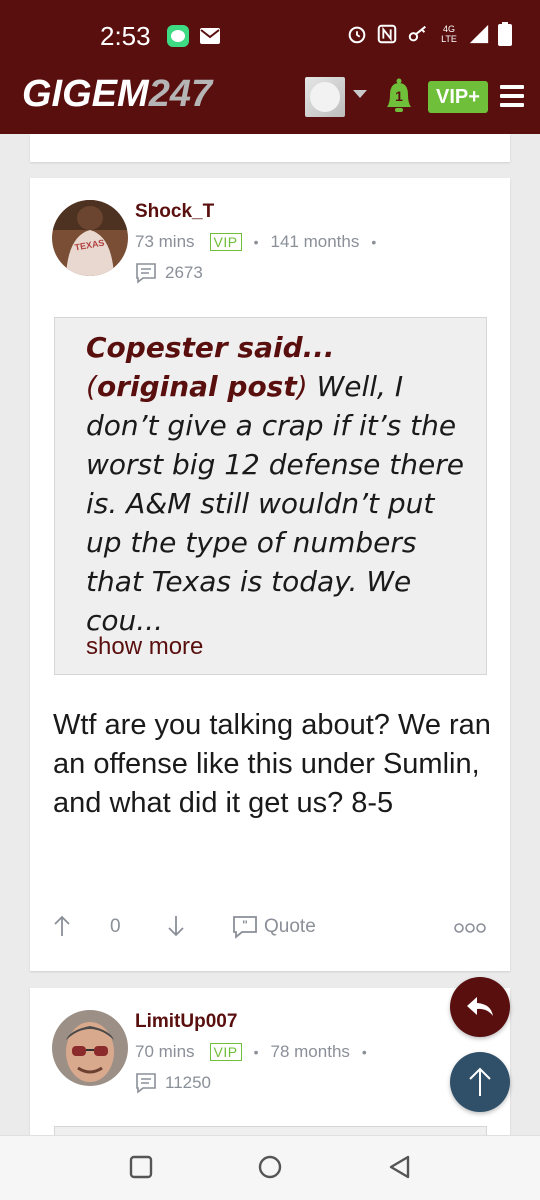 The height and width of the screenshot is (1200, 540). I want to click on previous-post-card, so click(270, 148).